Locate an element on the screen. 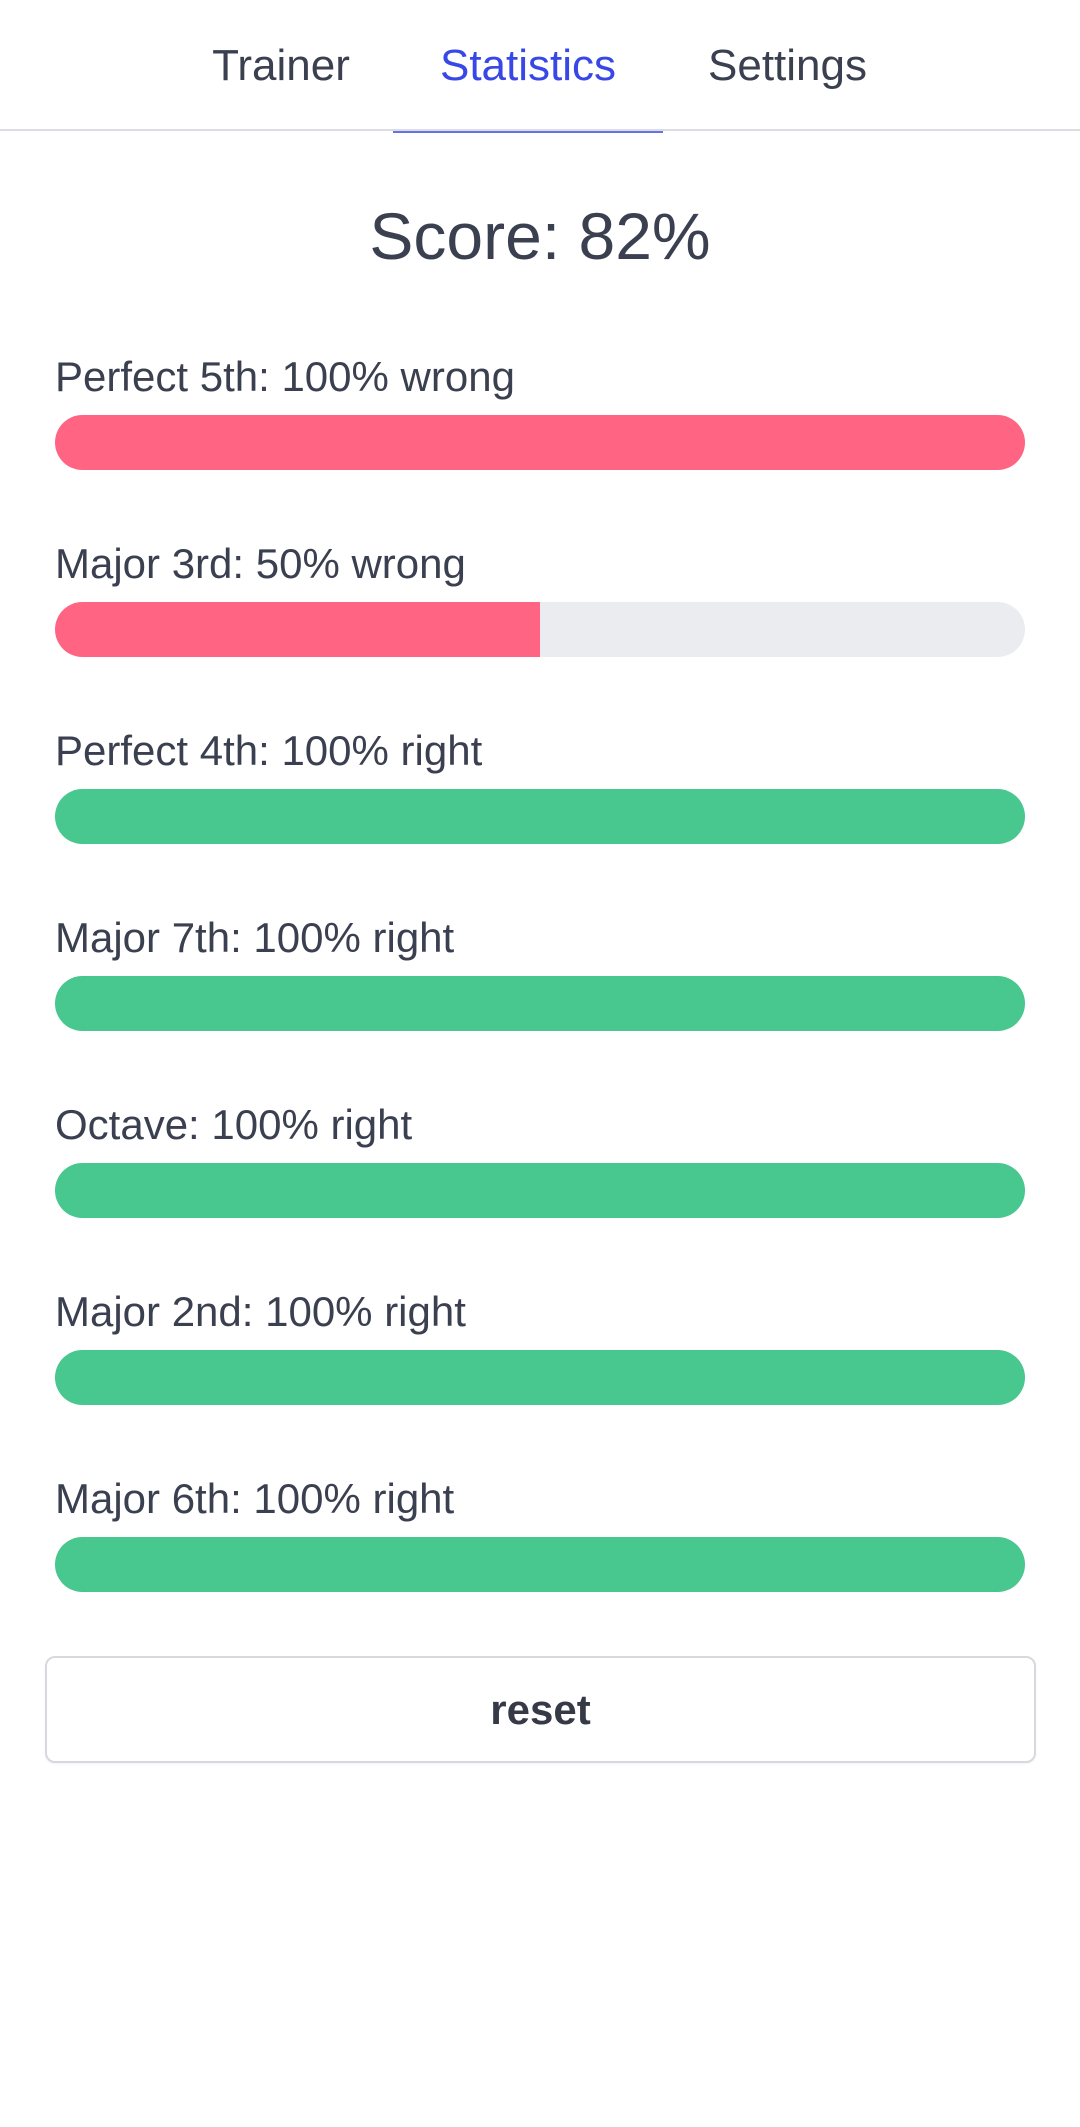  tab-settings: Settings is located at coordinates (787, 65).